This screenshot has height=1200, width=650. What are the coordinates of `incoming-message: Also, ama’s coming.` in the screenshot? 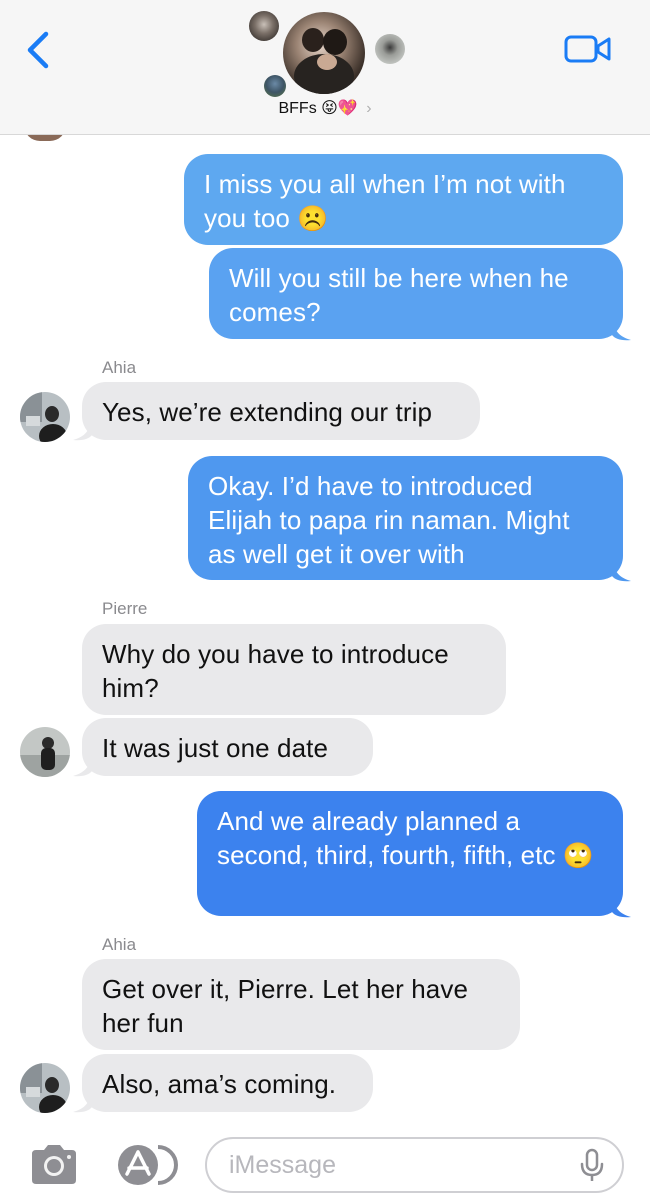 It's located at (227, 1083).